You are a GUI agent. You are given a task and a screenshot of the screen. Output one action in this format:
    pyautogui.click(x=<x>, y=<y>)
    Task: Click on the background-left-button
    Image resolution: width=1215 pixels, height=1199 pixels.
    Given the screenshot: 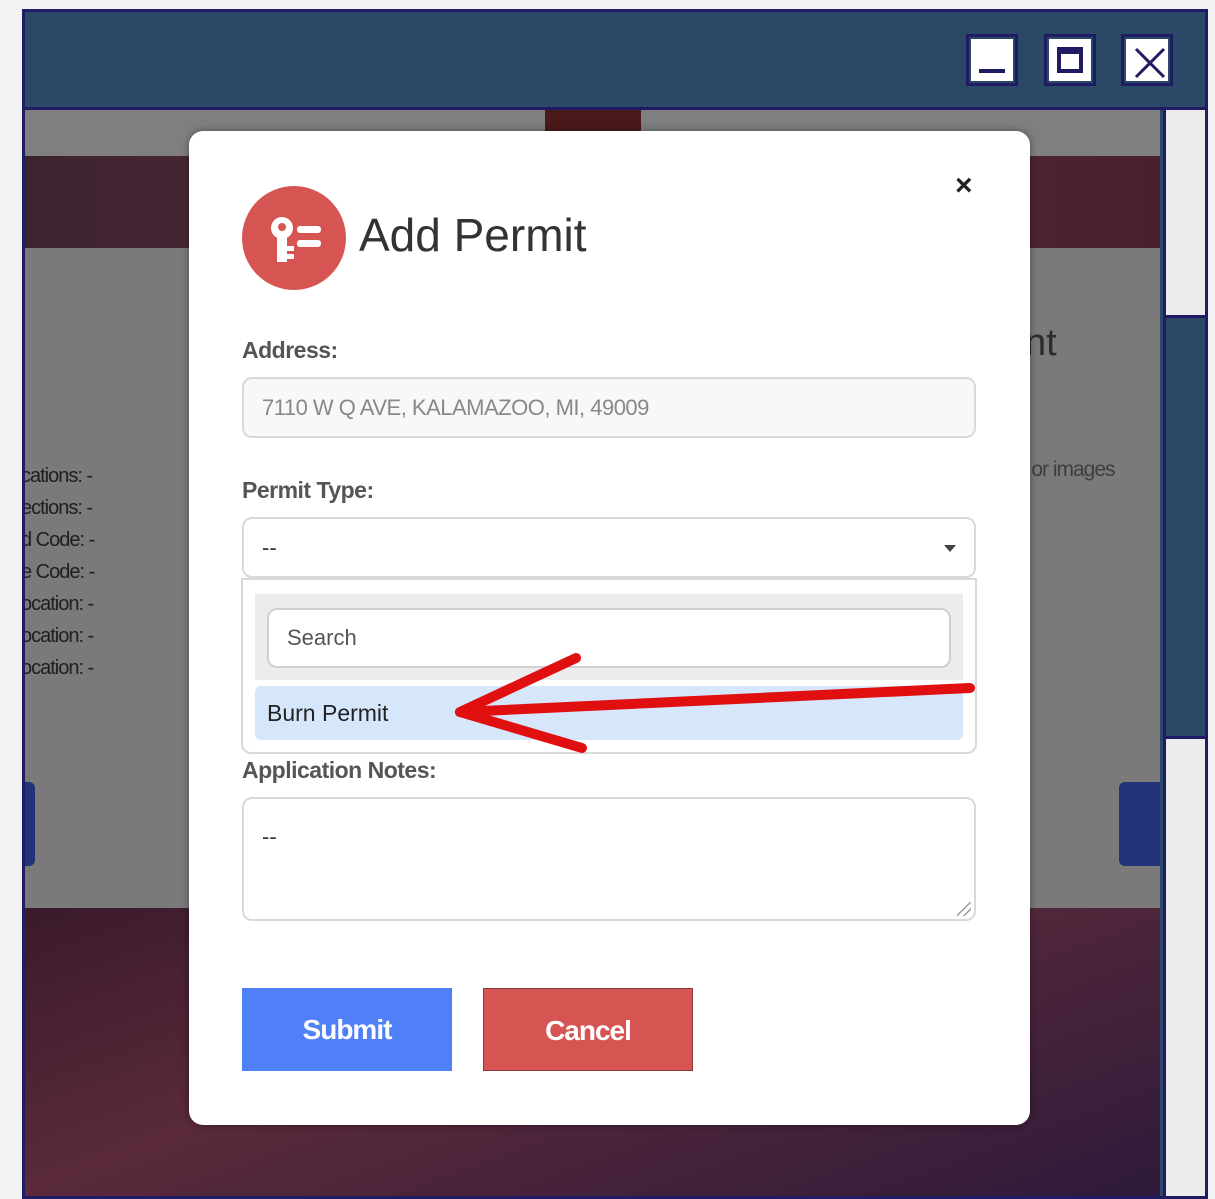 What is the action you would take?
    pyautogui.click(x=30, y=824)
    